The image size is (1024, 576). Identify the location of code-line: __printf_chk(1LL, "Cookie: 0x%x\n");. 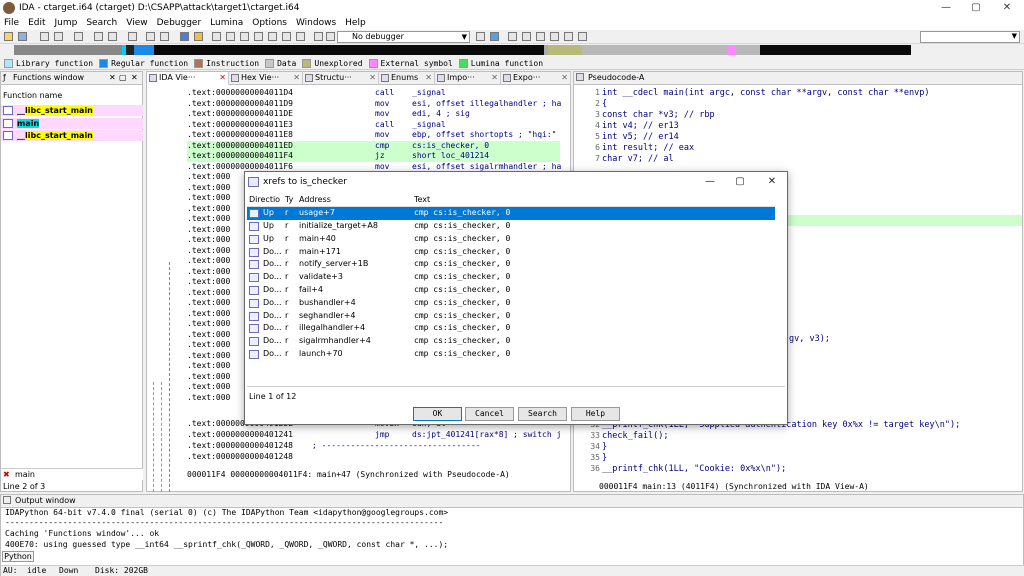
(813, 469).